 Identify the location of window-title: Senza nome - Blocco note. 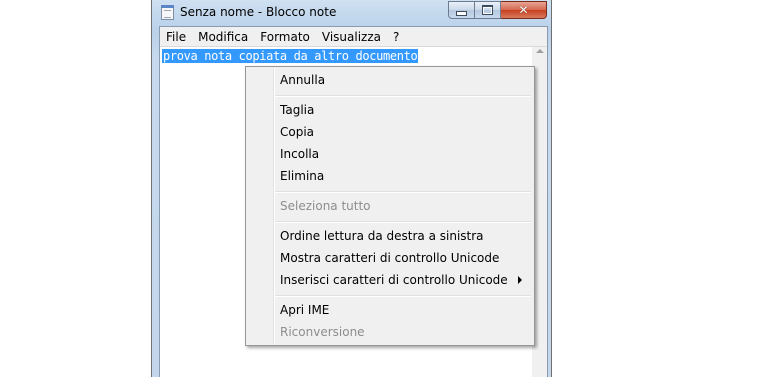
(258, 12).